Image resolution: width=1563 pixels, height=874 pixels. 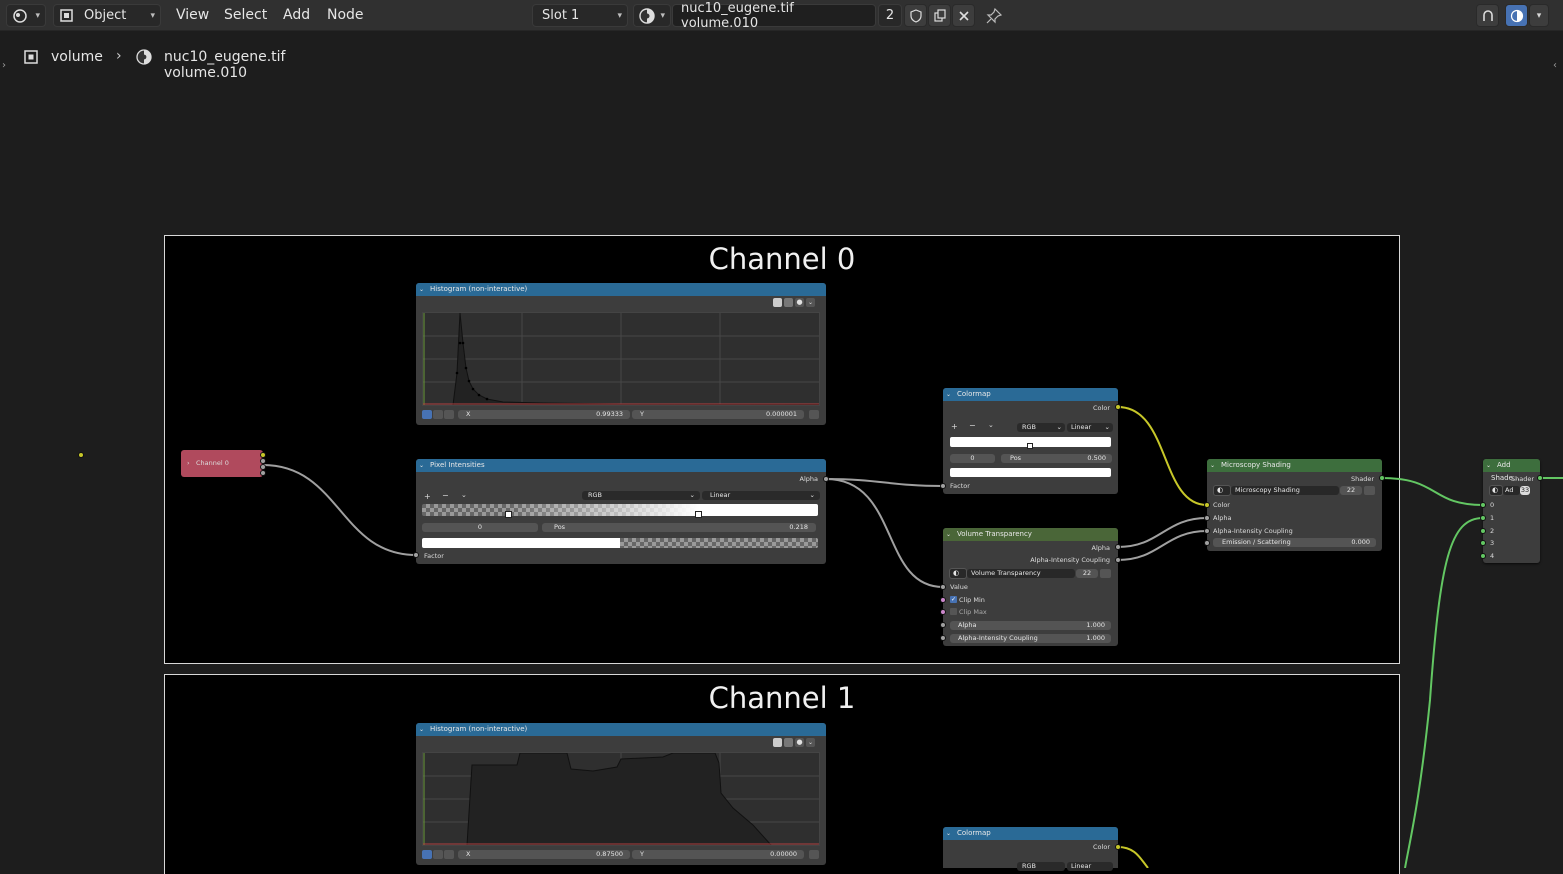 I want to click on socket-output, so click(x=81, y=455).